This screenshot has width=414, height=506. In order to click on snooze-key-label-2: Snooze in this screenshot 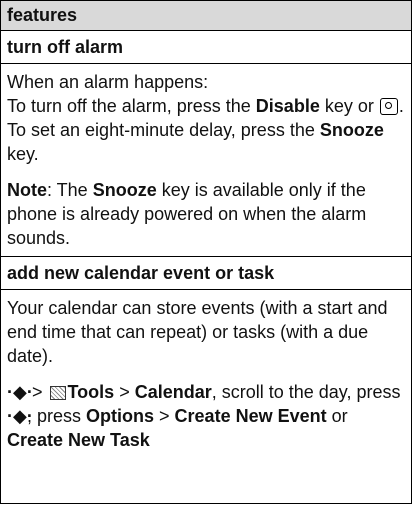, I will do `click(124, 190)`.